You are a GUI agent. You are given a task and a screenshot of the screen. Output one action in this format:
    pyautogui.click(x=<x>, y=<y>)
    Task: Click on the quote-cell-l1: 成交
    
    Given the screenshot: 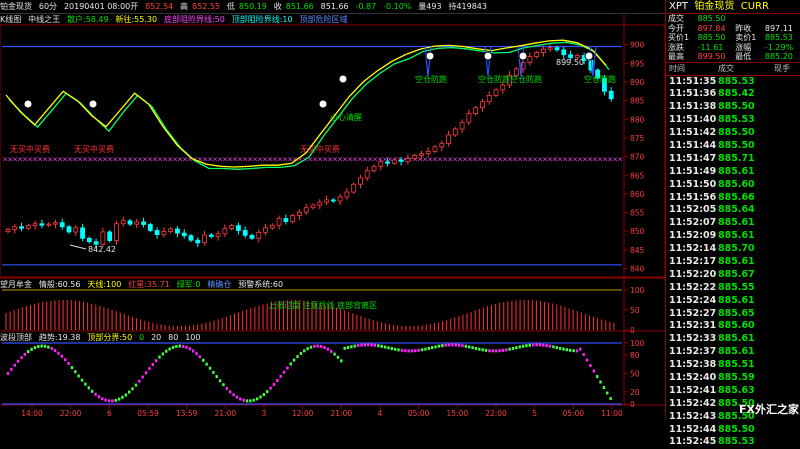 What is the action you would take?
    pyautogui.click(x=681, y=19)
    